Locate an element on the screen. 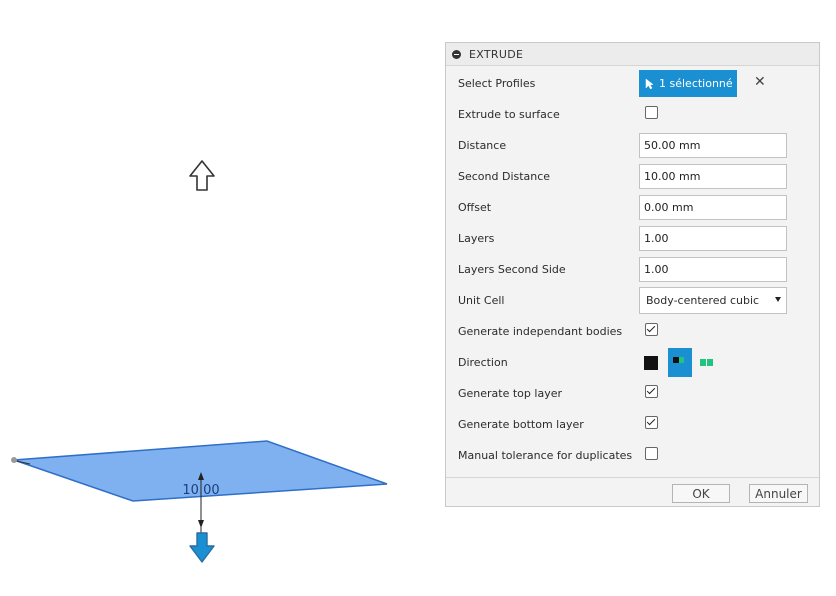 The width and height of the screenshot is (836, 596). generate-independant-checkbox is located at coordinates (651, 329).